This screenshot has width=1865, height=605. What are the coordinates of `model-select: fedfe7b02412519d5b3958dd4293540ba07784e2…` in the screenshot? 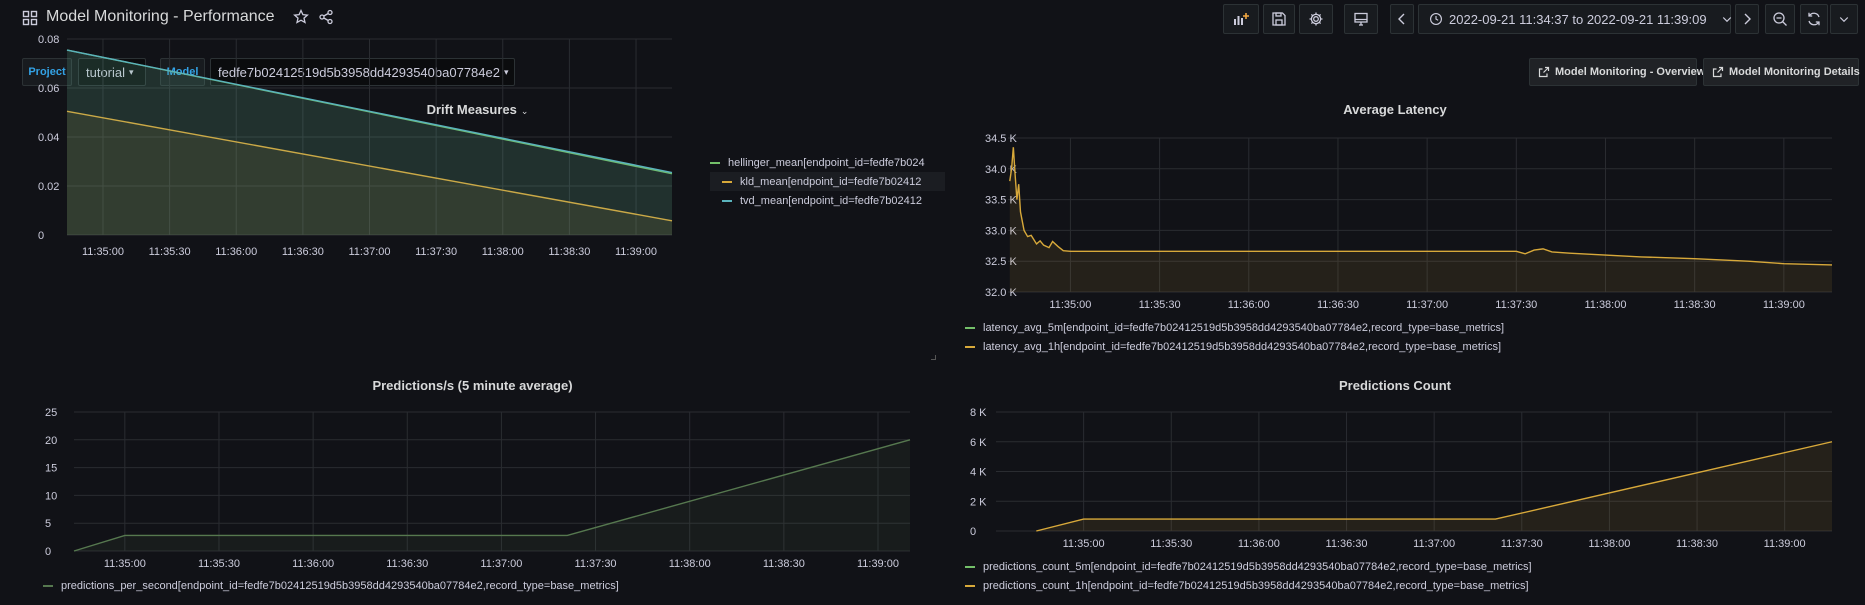 It's located at (362, 72).